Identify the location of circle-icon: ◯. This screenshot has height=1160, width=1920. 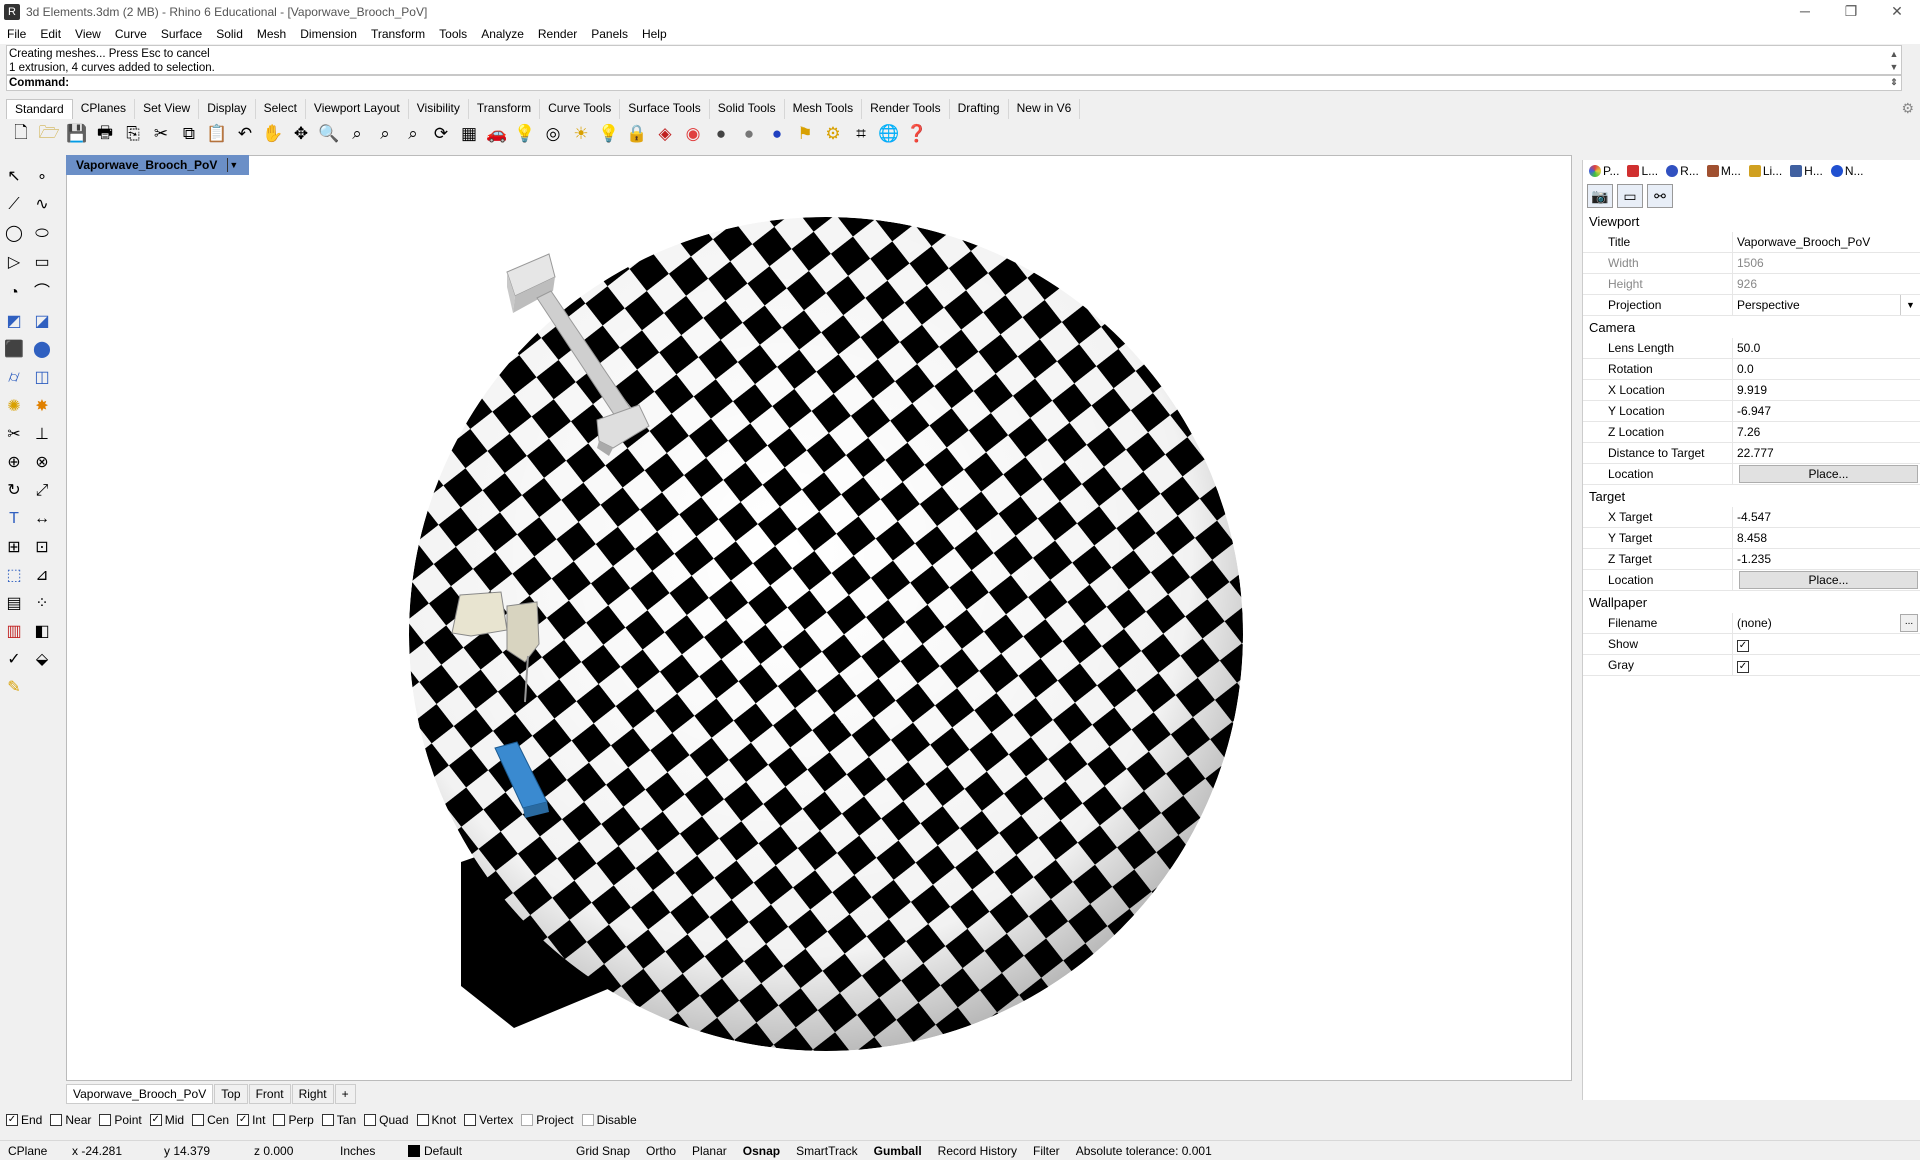
(14, 233).